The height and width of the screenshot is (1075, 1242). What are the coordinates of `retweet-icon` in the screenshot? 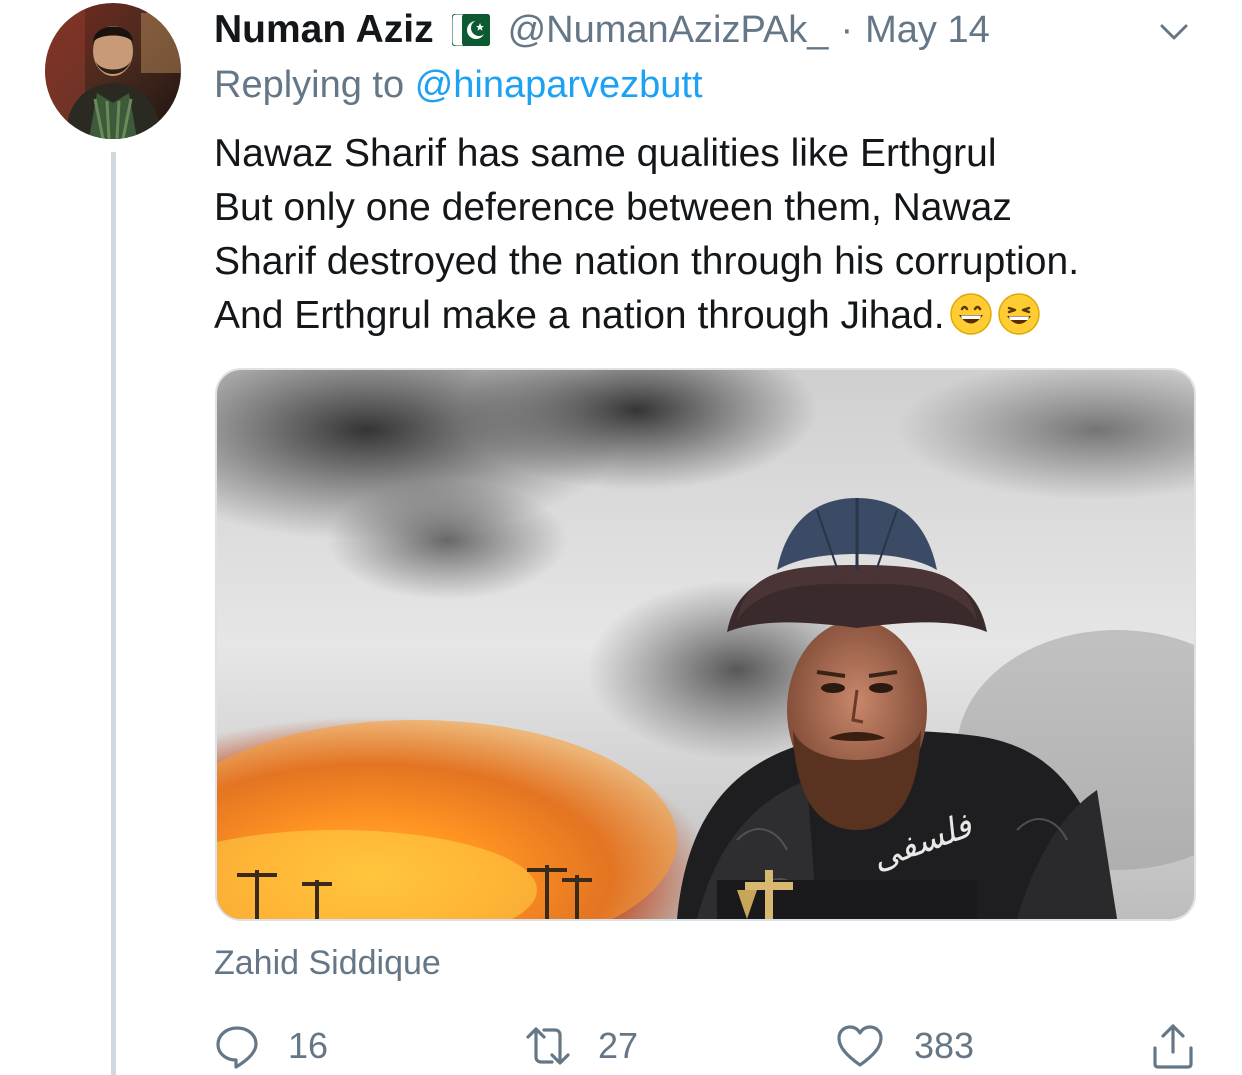 It's located at (548, 1046).